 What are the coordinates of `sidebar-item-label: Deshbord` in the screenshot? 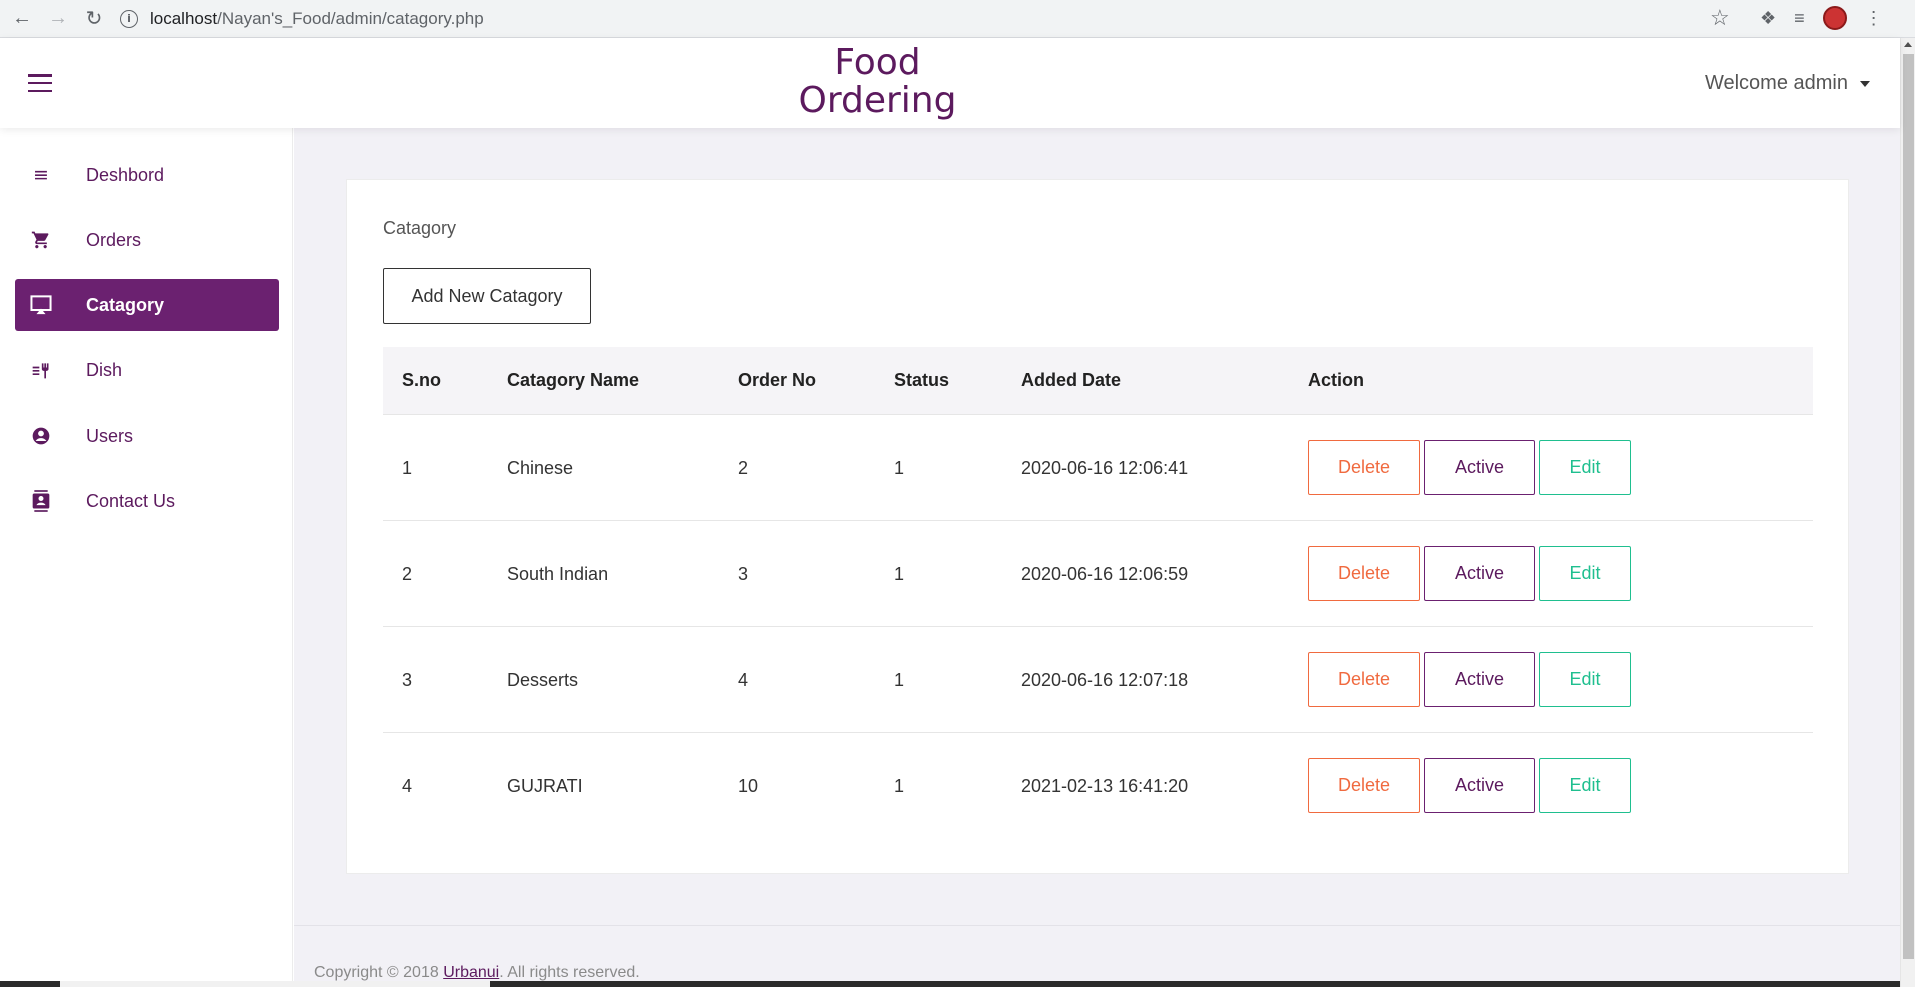 It's located at (125, 174).